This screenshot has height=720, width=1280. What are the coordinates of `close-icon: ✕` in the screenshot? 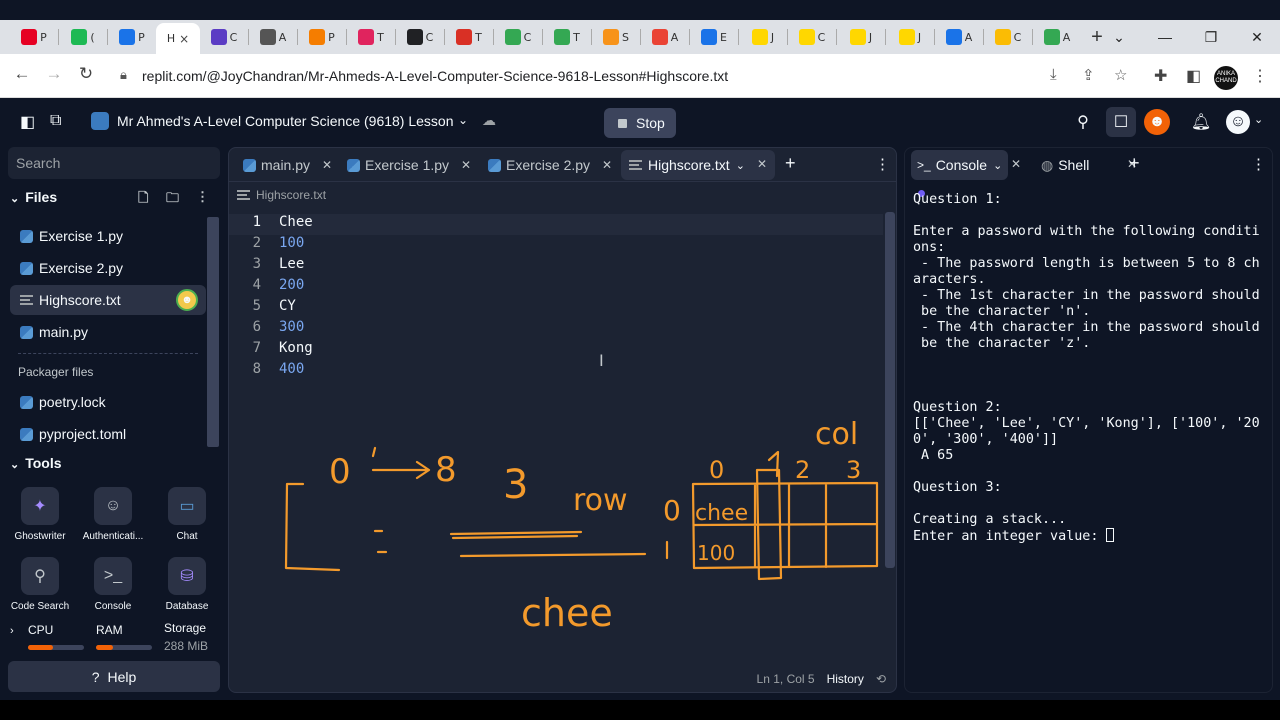 It's located at (1016, 164).